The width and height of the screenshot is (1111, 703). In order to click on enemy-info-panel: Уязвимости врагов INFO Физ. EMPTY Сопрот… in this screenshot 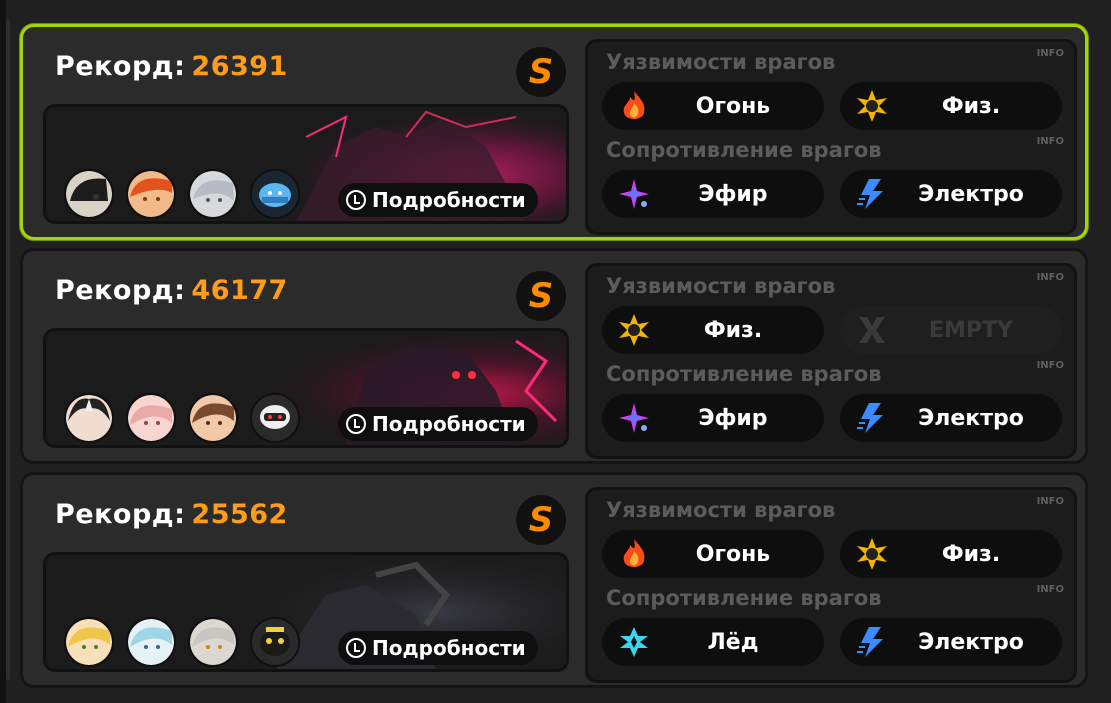, I will do `click(831, 361)`.